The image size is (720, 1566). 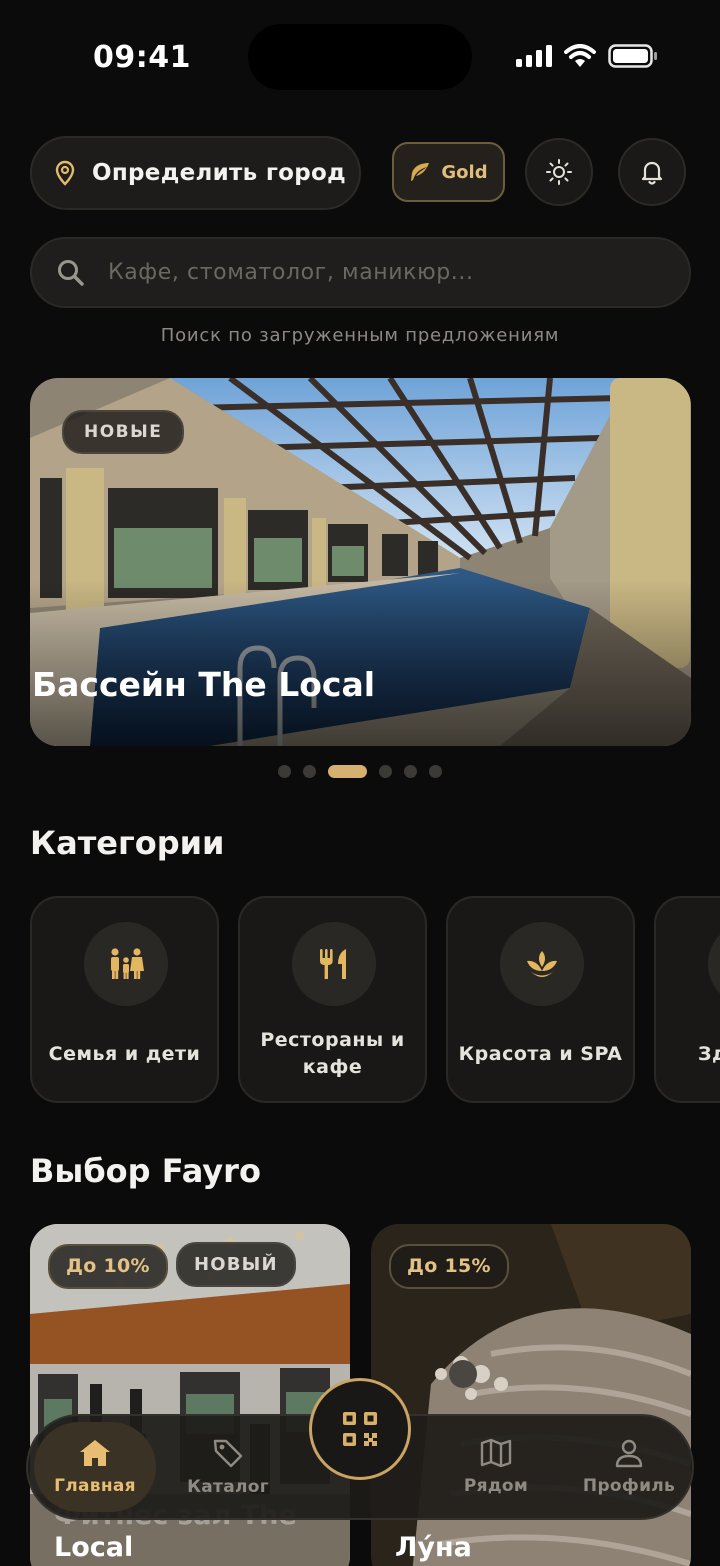 What do you see at coordinates (347, 771) in the screenshot?
I see `carousel-dot-active` at bounding box center [347, 771].